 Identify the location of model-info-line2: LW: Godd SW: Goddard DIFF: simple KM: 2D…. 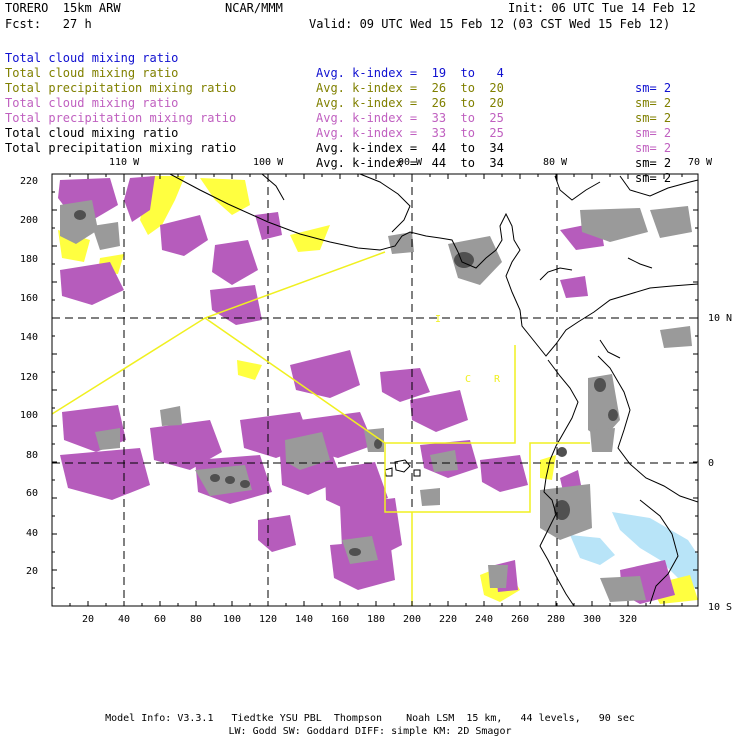
(370, 731).